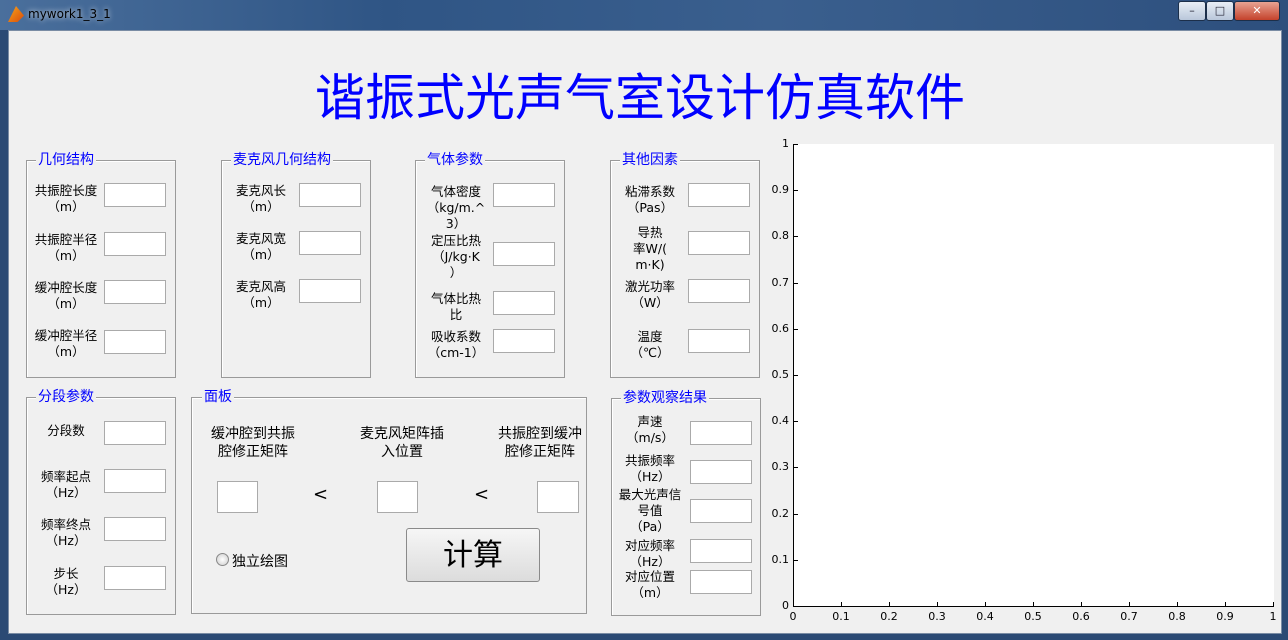 Image resolution: width=1288 pixels, height=640 pixels. I want to click on mic-group-title: 麦克风几何结构, so click(282, 160).